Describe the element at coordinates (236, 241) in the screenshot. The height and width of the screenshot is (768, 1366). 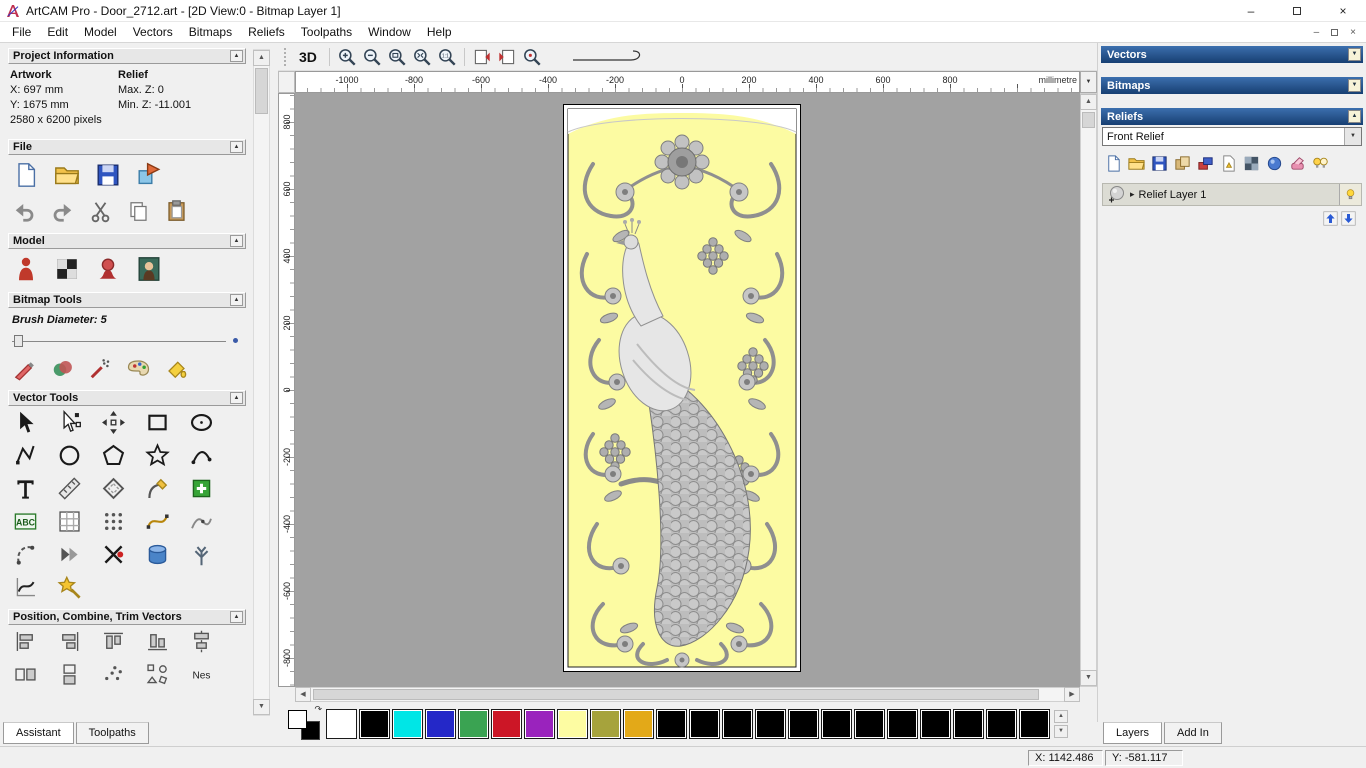
I see `collapse-model-button: ▲` at that location.